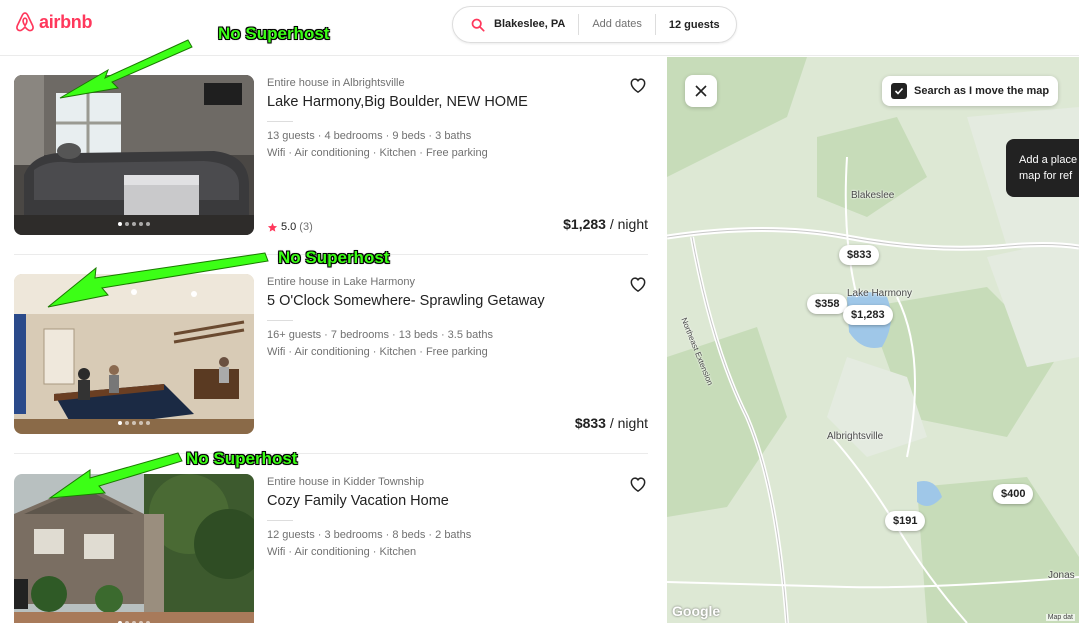  I want to click on search-as-move-toggle: Search as I move the map, so click(970, 91).